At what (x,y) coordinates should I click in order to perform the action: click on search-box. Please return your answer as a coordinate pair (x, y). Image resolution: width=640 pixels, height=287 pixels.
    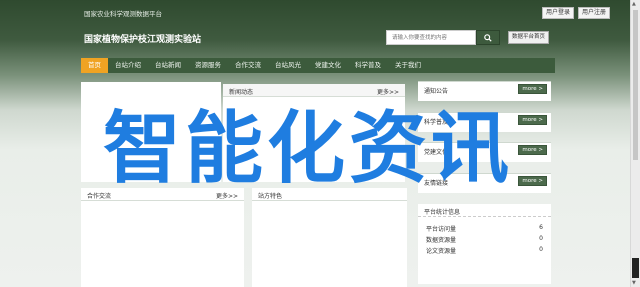
    Looking at the image, I should click on (443, 37).